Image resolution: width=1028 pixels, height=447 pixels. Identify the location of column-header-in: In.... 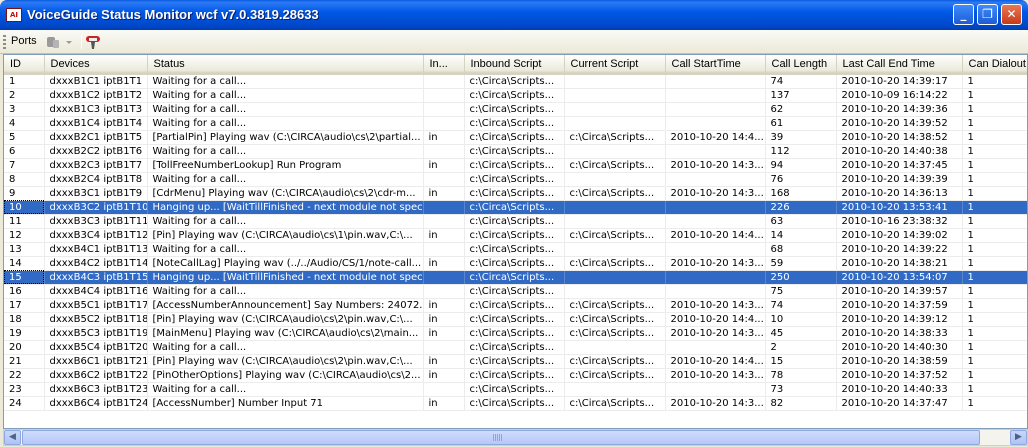
(444, 65).